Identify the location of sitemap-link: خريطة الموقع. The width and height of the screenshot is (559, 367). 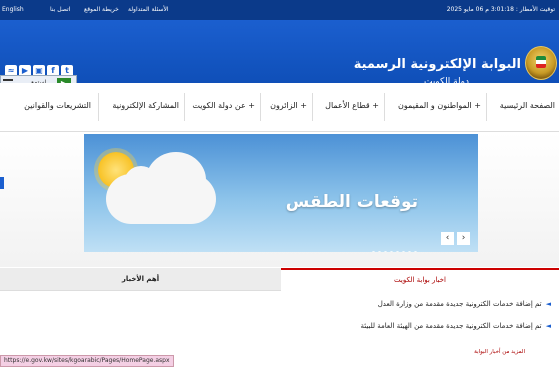
(101, 9).